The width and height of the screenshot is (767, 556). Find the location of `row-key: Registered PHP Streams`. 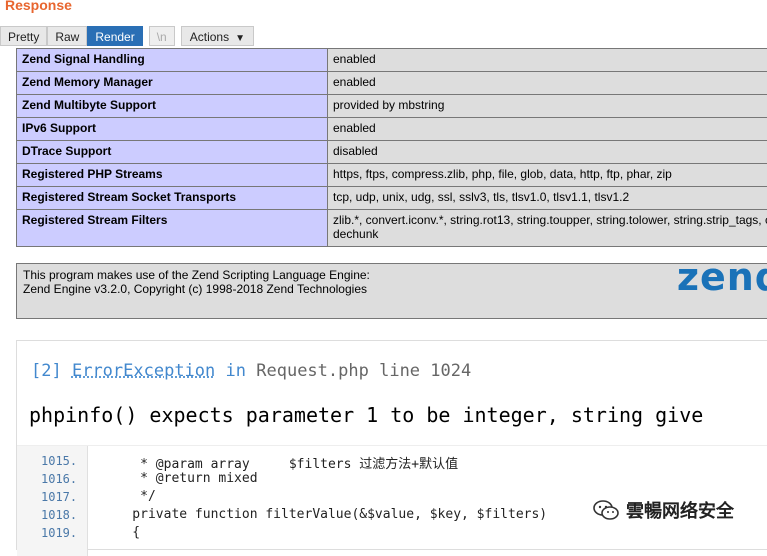

row-key: Registered PHP Streams is located at coordinates (172, 175).